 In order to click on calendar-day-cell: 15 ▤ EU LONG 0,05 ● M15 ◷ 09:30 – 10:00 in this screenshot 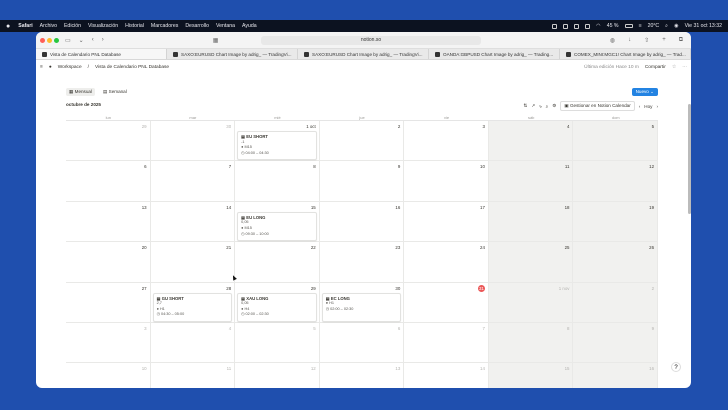, I will do `click(277, 221)`.